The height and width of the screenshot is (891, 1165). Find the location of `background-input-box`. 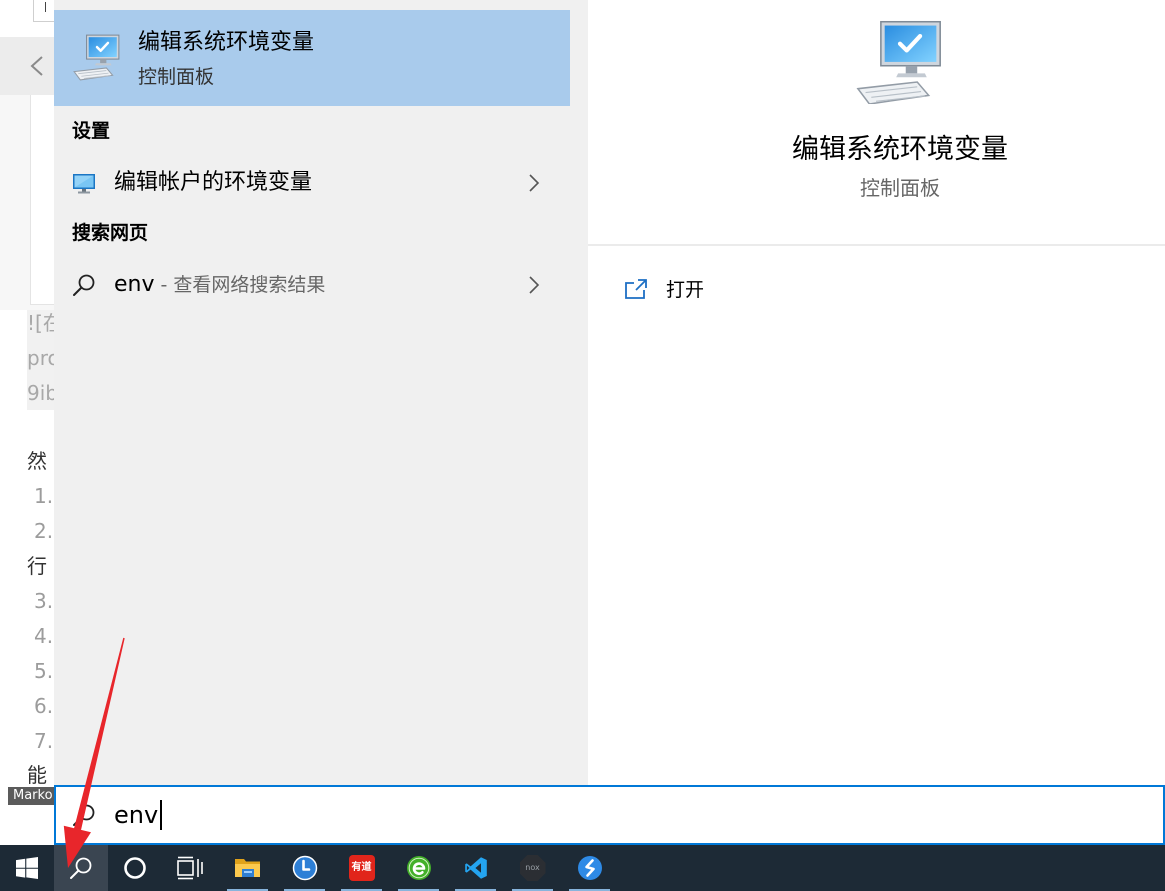

background-input-box is located at coordinates (43, 11).